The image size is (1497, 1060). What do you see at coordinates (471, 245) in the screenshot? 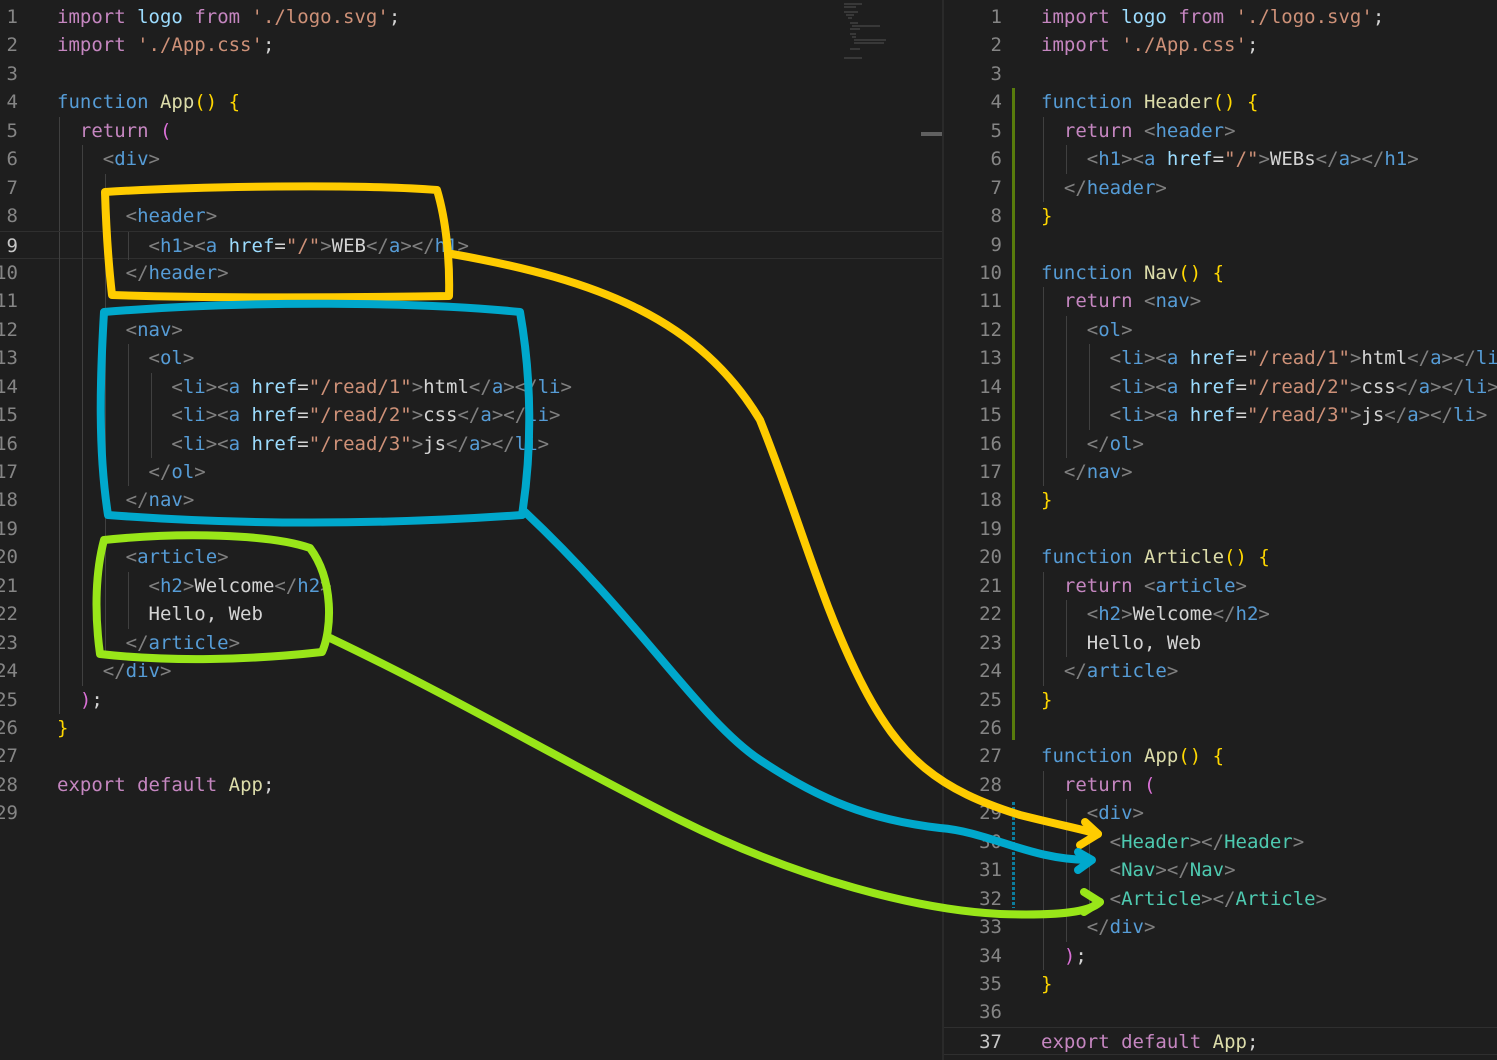
I see `code-line: 9 <h1><a href="/">WEB</a></h1>` at bounding box center [471, 245].